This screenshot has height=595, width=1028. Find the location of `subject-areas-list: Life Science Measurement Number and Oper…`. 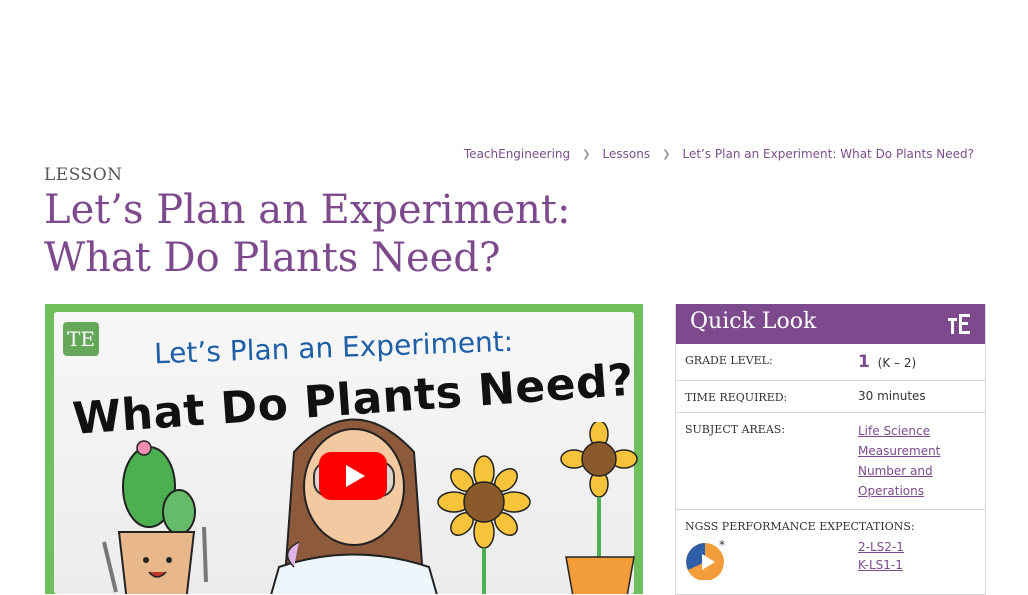

subject-areas-list: Life Science Measurement Number and Oper… is located at coordinates (917, 461).